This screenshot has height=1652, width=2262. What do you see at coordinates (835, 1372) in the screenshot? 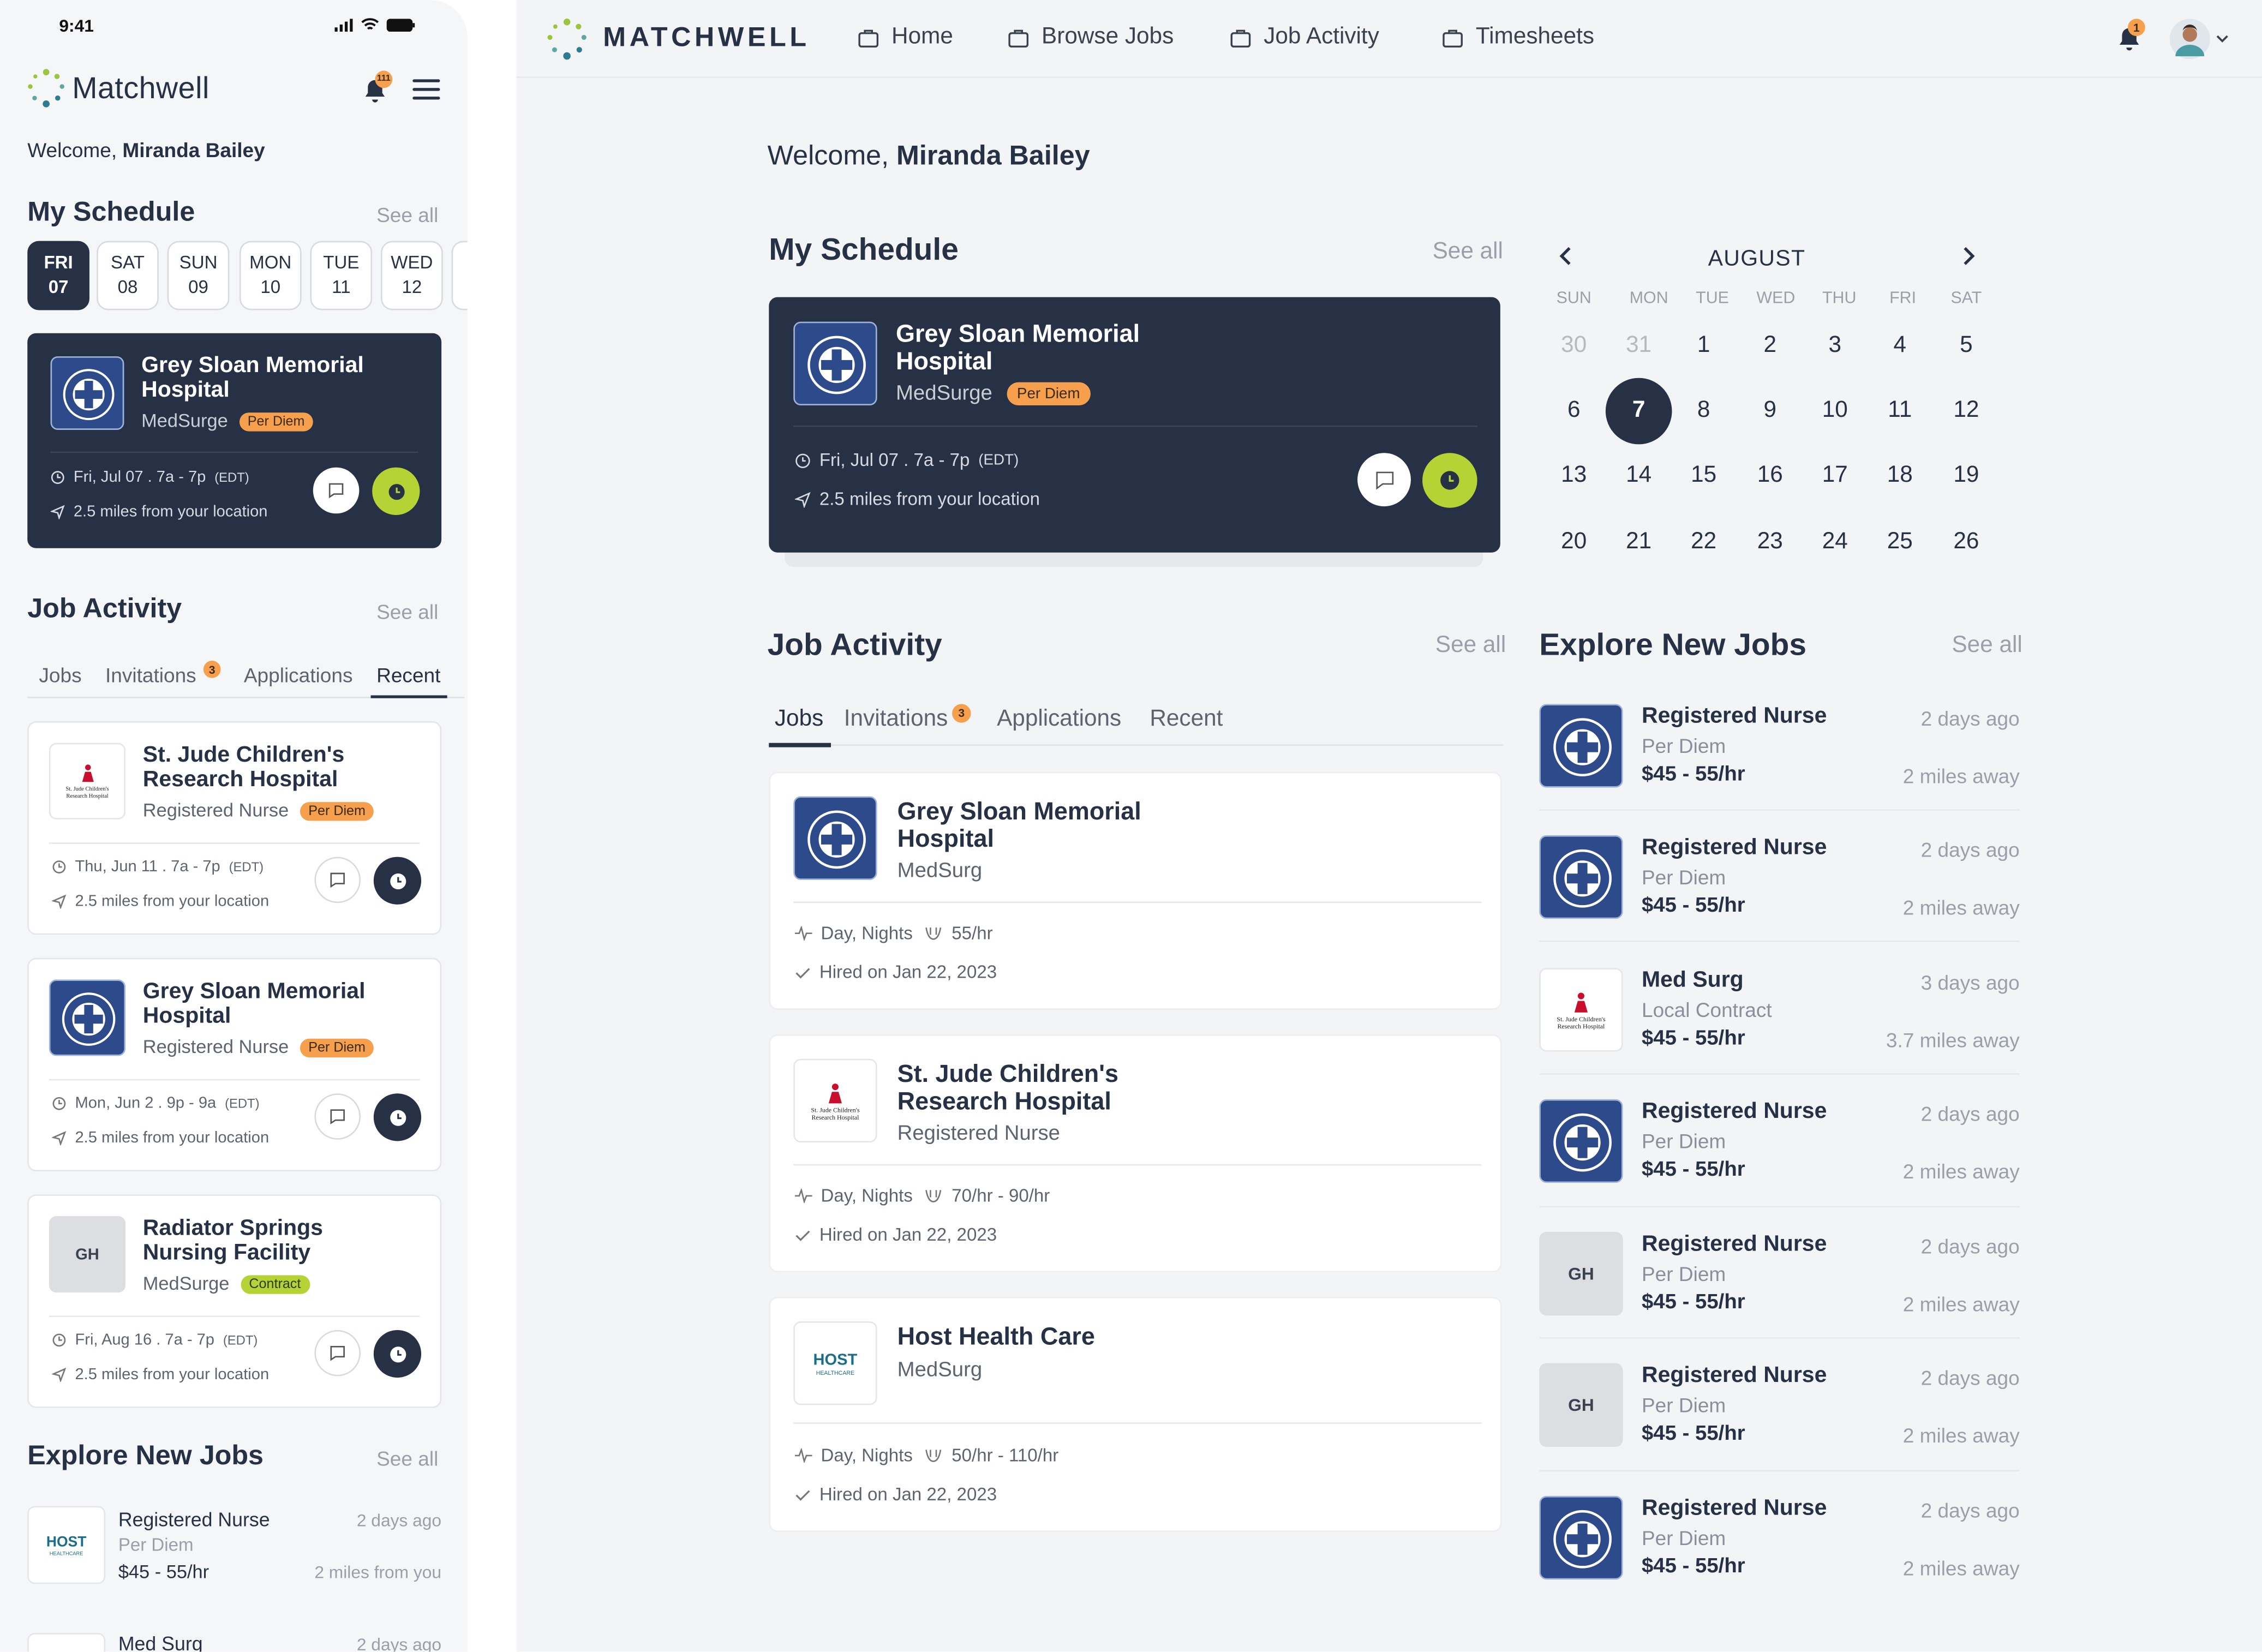
I see `host-logo-subtext: HEALTHCARE` at bounding box center [835, 1372].